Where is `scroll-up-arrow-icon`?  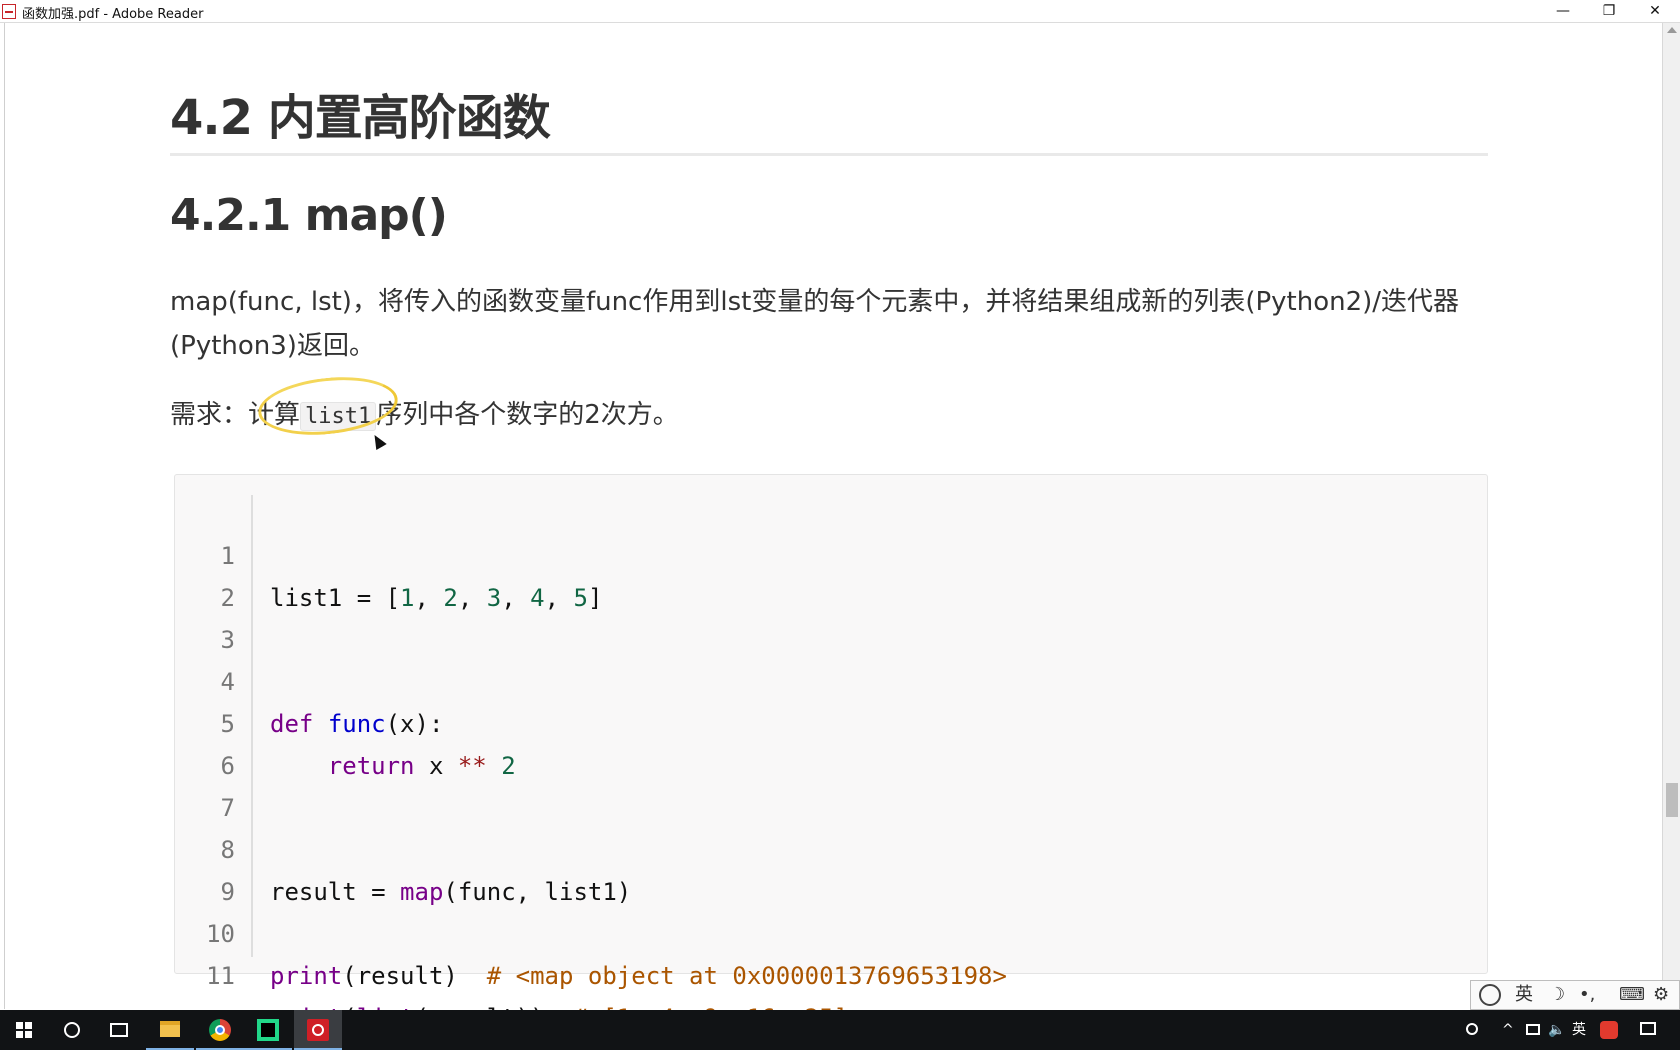
scroll-up-arrow-icon is located at coordinates (1672, 30).